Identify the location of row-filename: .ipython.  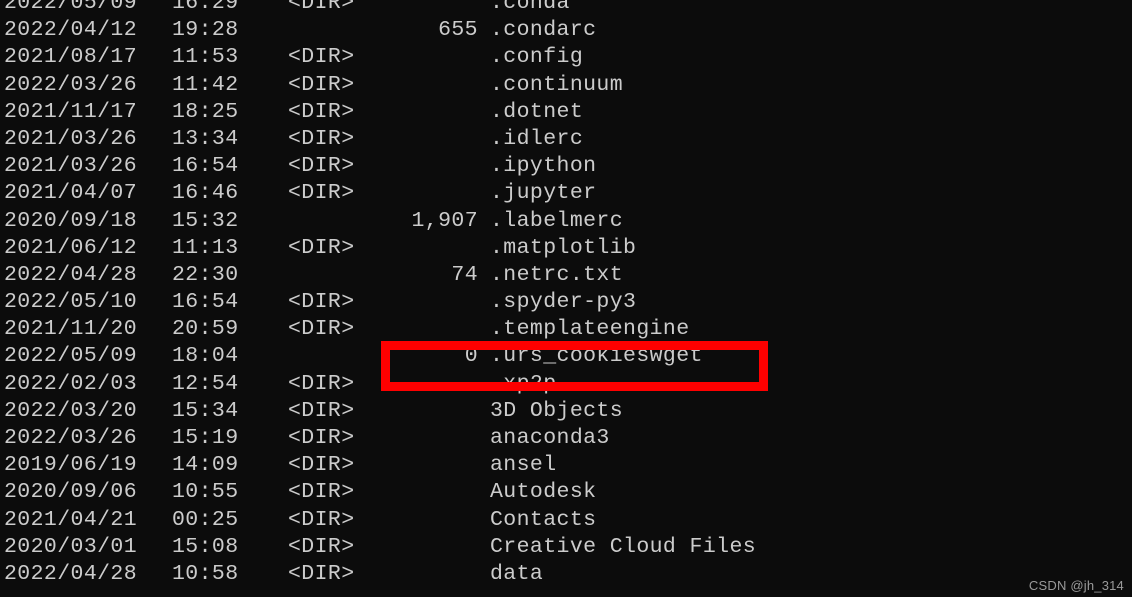
(543, 166).